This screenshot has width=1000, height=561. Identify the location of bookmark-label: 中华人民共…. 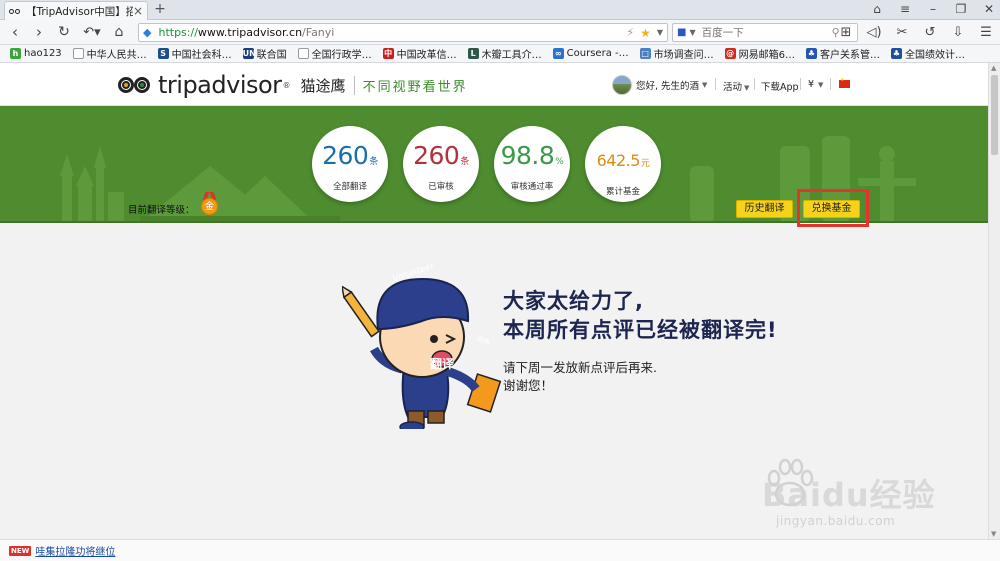
(116, 55).